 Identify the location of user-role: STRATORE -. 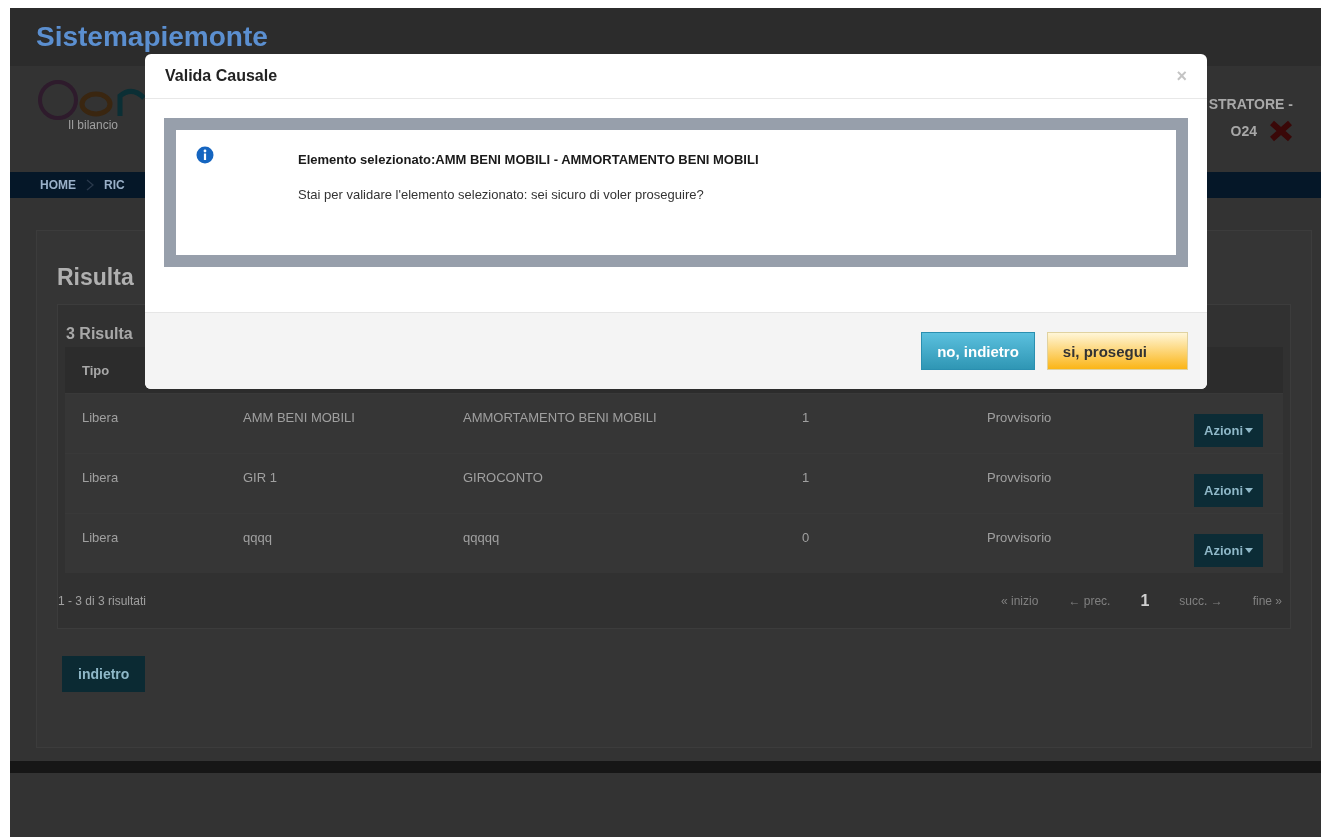
(1250, 104).